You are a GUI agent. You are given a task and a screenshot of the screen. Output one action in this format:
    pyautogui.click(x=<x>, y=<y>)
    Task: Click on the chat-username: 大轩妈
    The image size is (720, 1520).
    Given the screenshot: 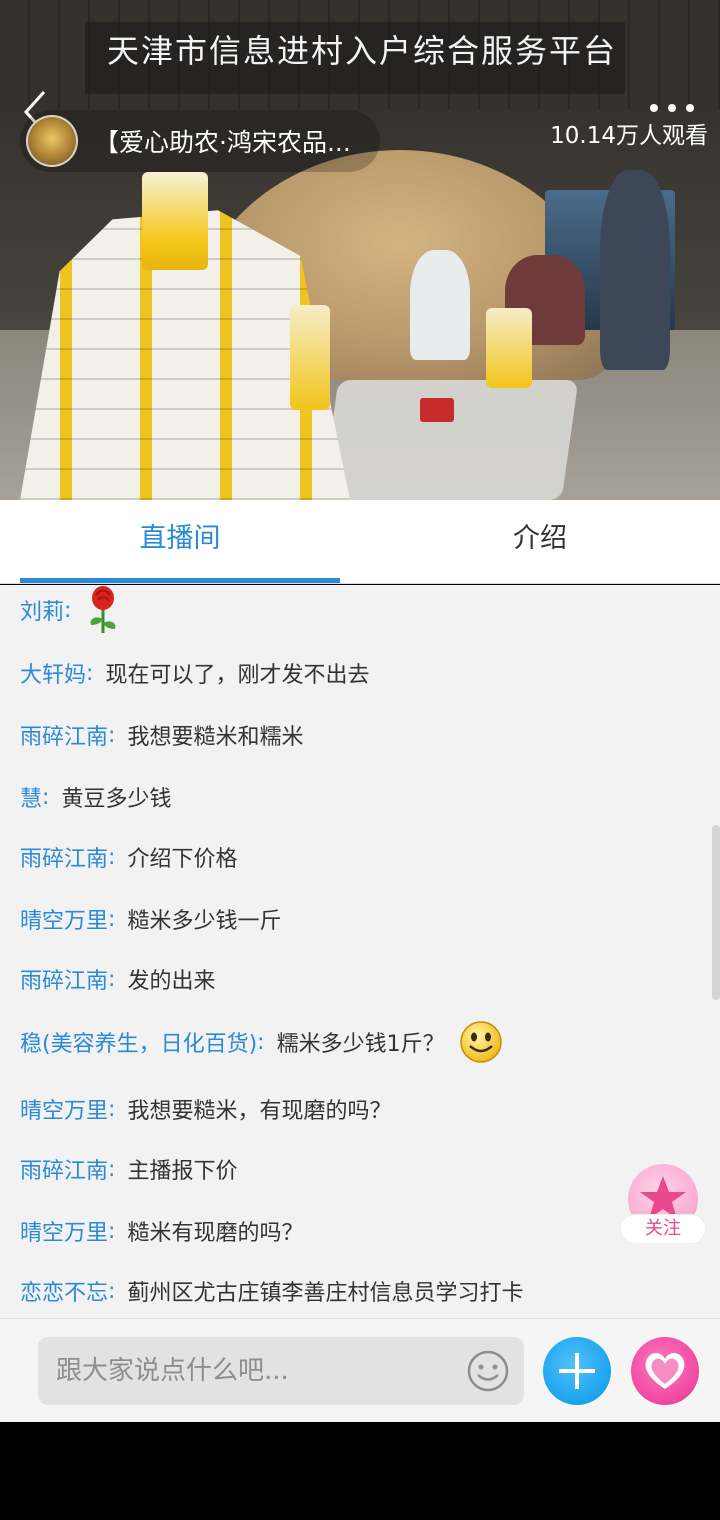 What is the action you would take?
    pyautogui.click(x=53, y=673)
    